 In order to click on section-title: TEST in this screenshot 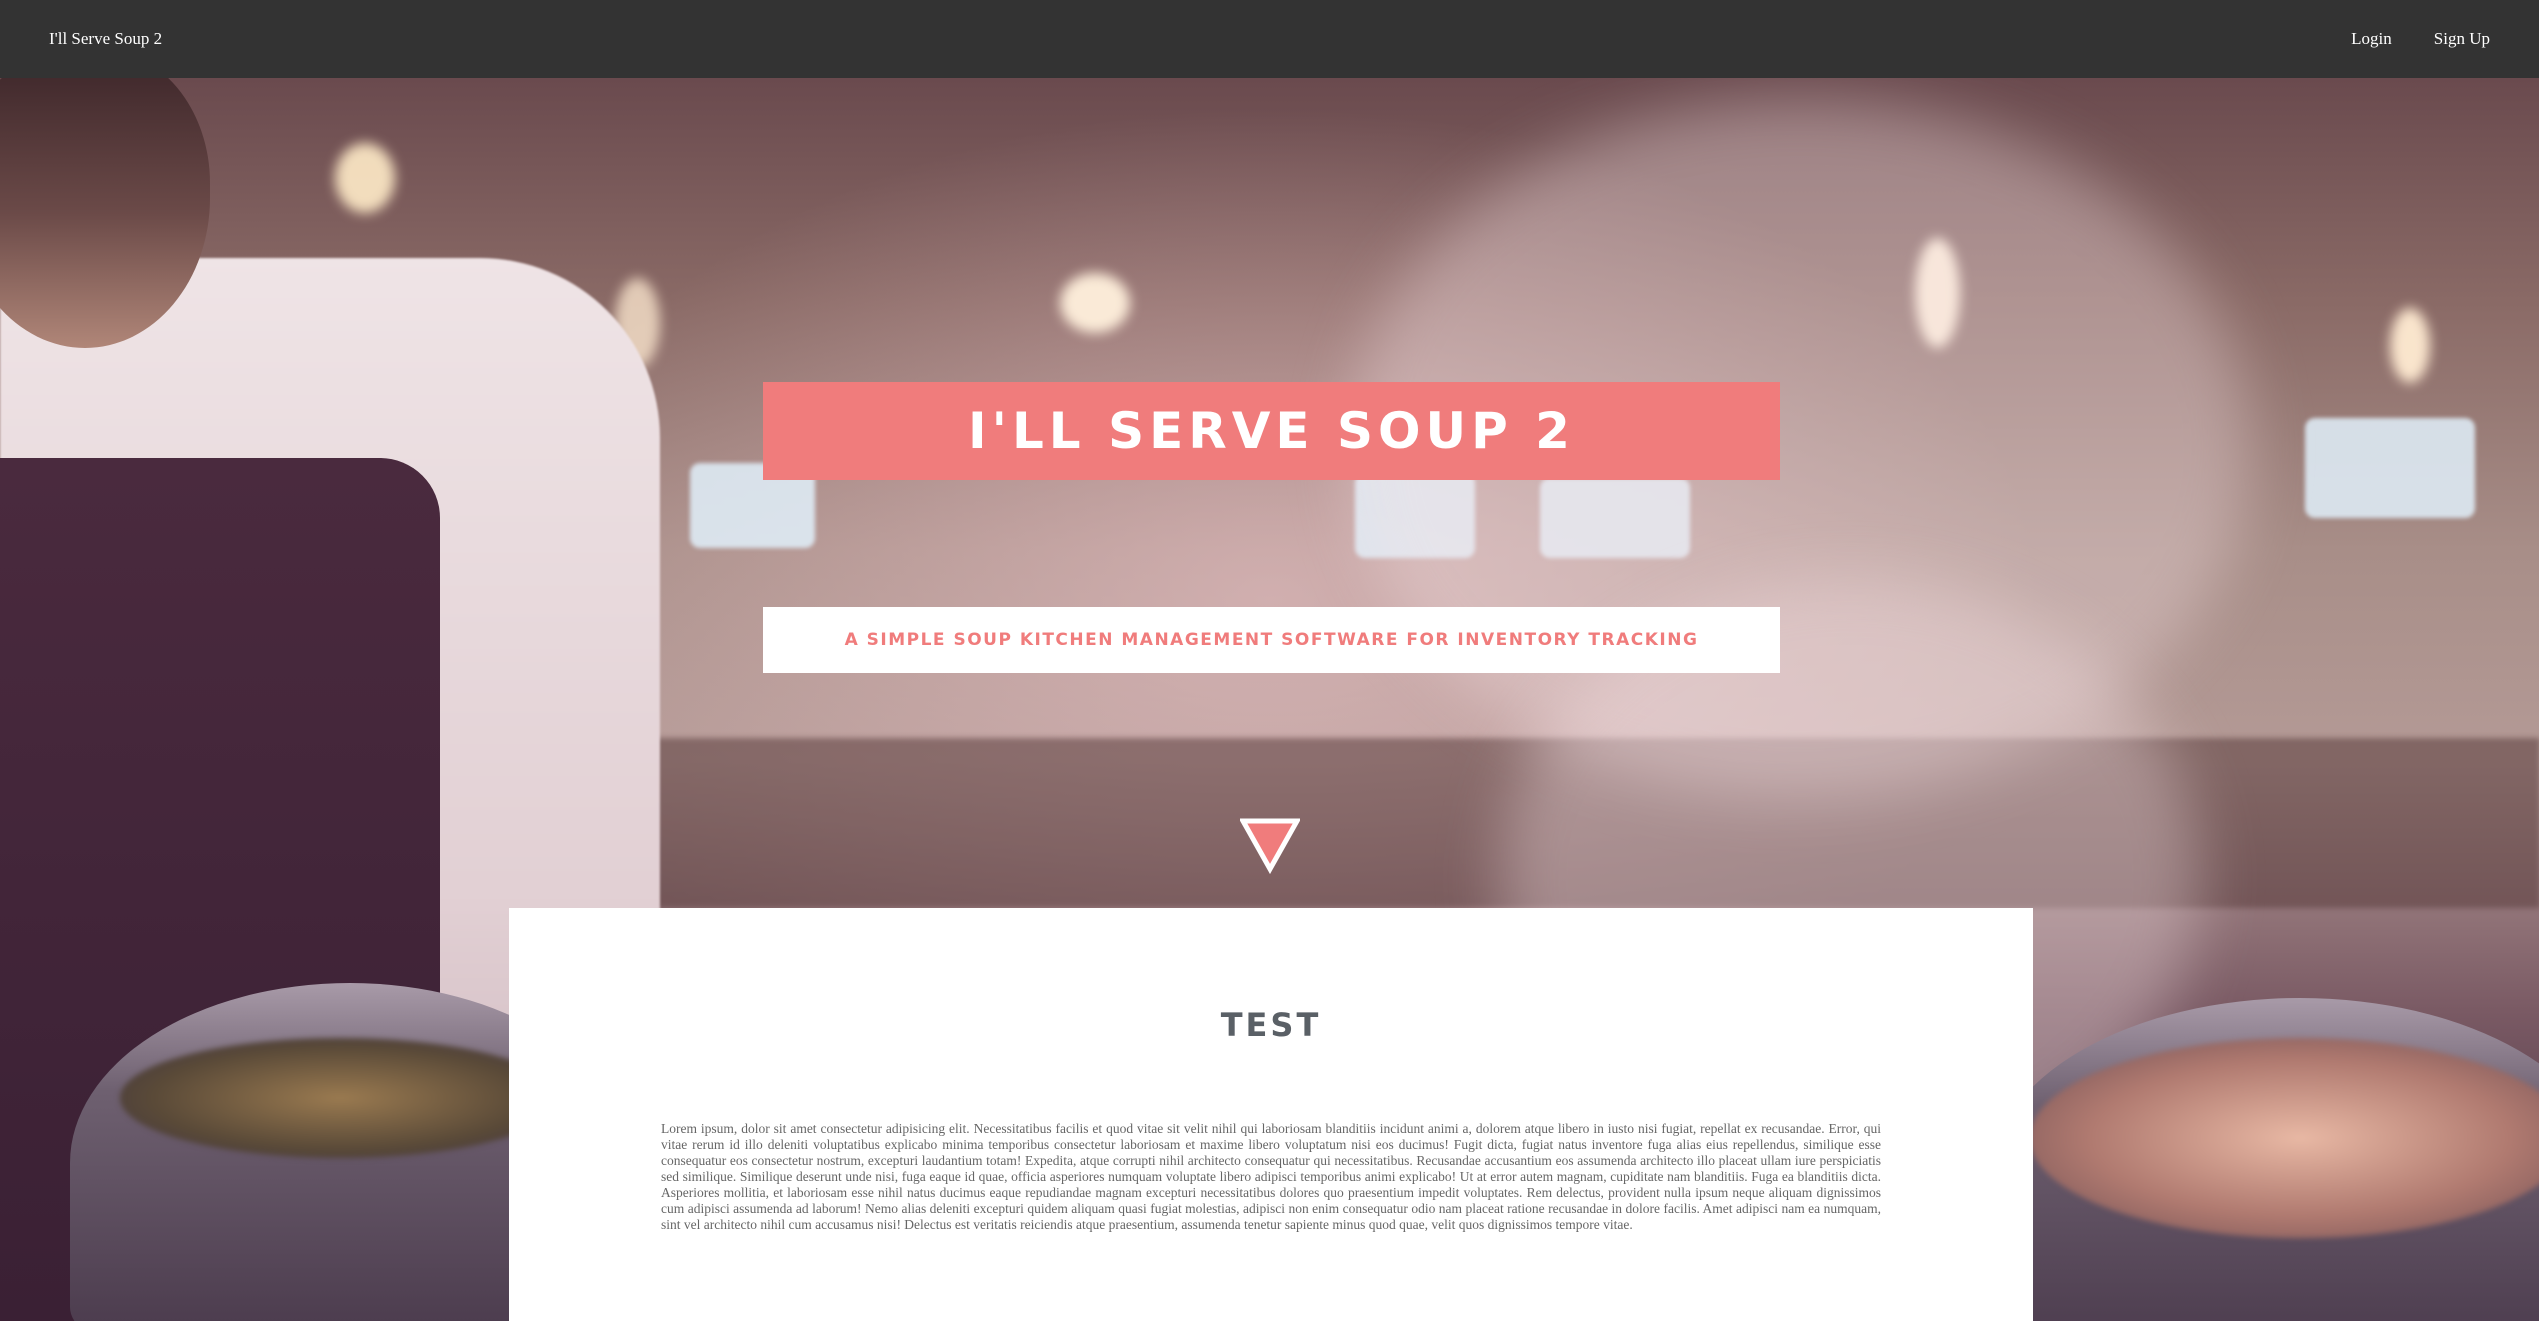, I will do `click(1271, 1025)`.